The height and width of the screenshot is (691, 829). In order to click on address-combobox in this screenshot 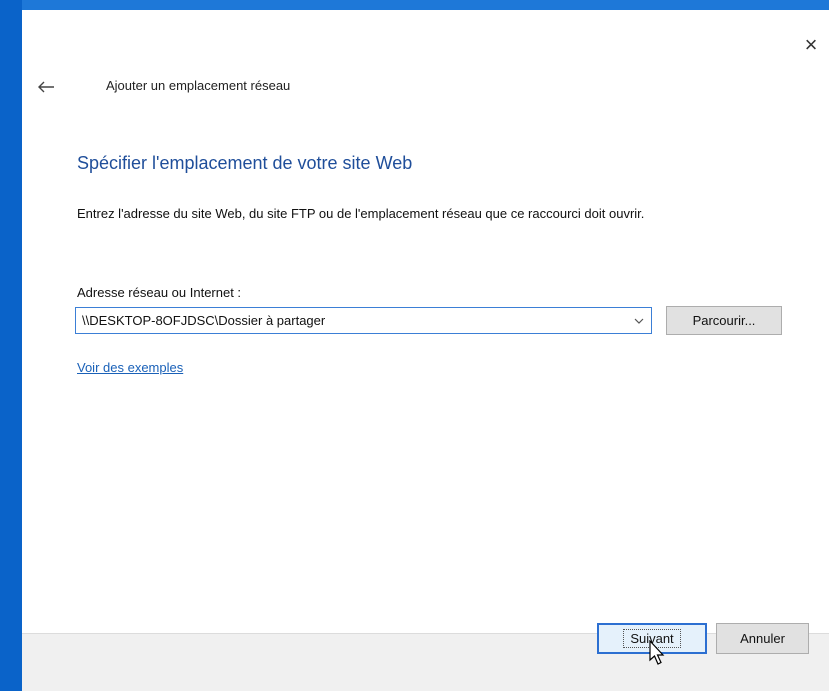, I will do `click(363, 320)`.